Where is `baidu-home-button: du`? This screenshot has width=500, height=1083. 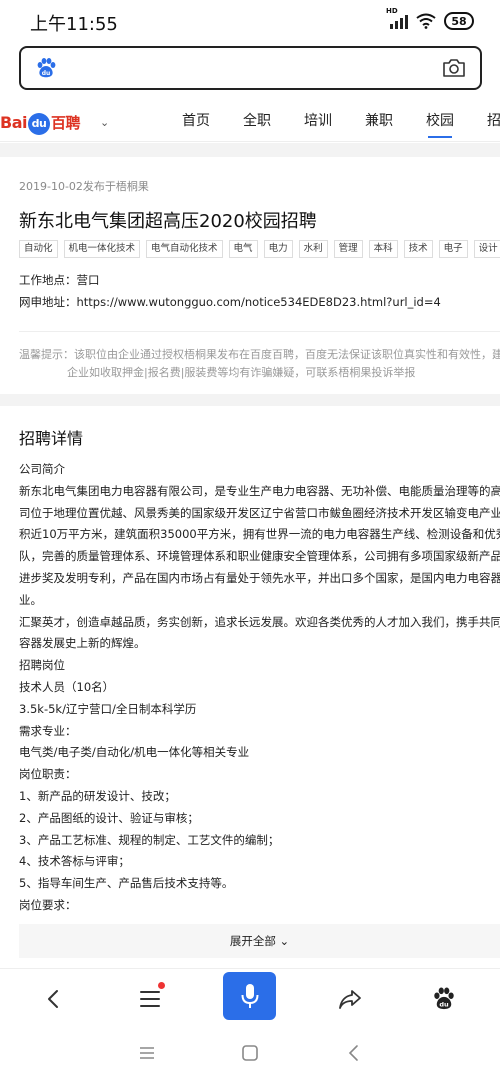 baidu-home-button: du is located at coordinates (444, 999).